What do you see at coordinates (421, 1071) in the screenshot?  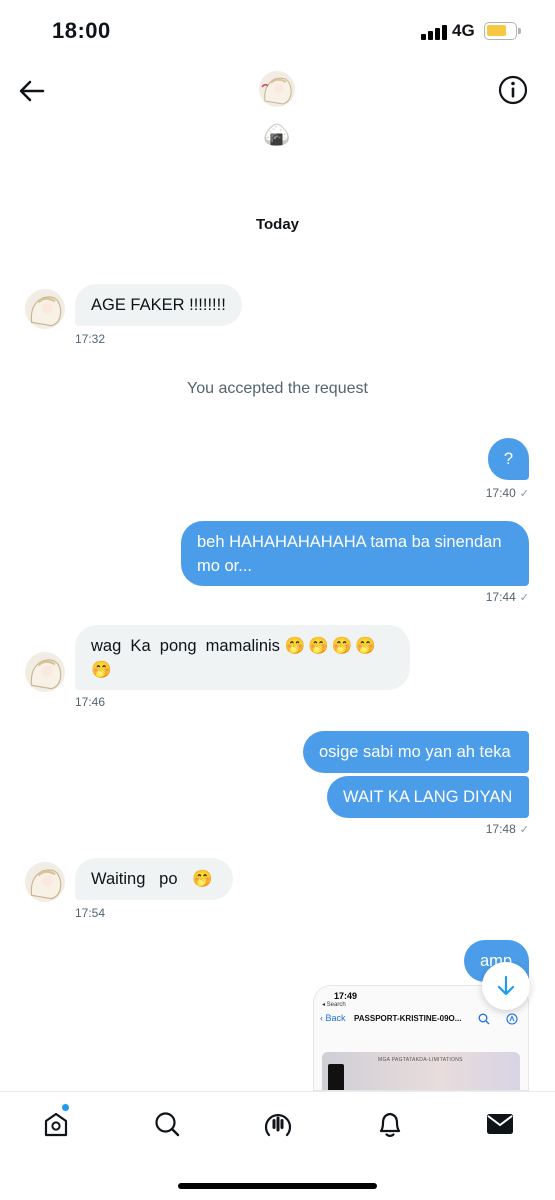 I see `attachment-document-preview: MGA PAGTATAKDA-LIMITATIONS` at bounding box center [421, 1071].